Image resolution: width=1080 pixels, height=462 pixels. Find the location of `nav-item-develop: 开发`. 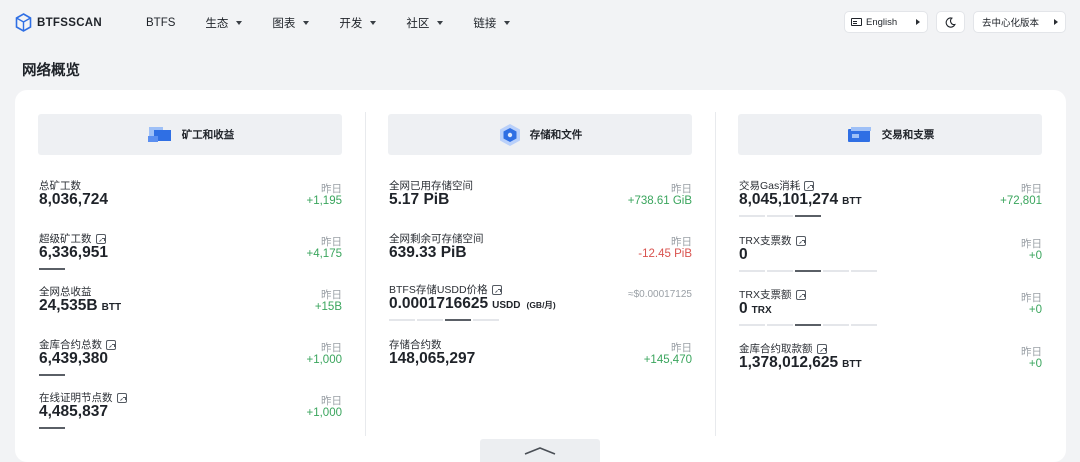

nav-item-develop: 开发 is located at coordinates (358, 23).